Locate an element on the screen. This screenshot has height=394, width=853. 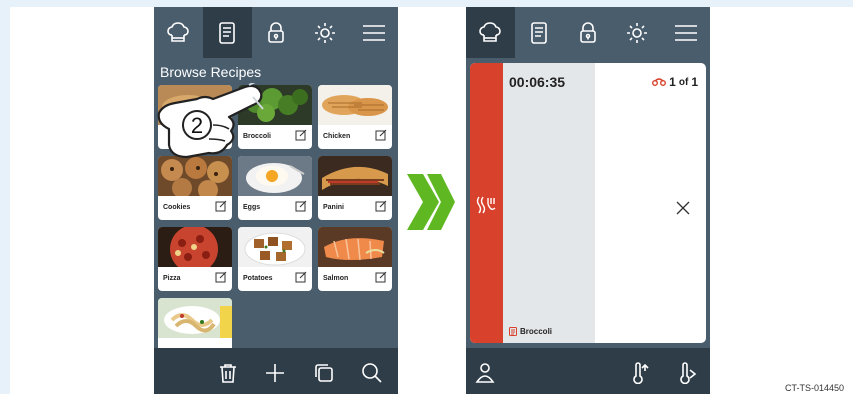
step-current: 1 is located at coordinates (672, 82).